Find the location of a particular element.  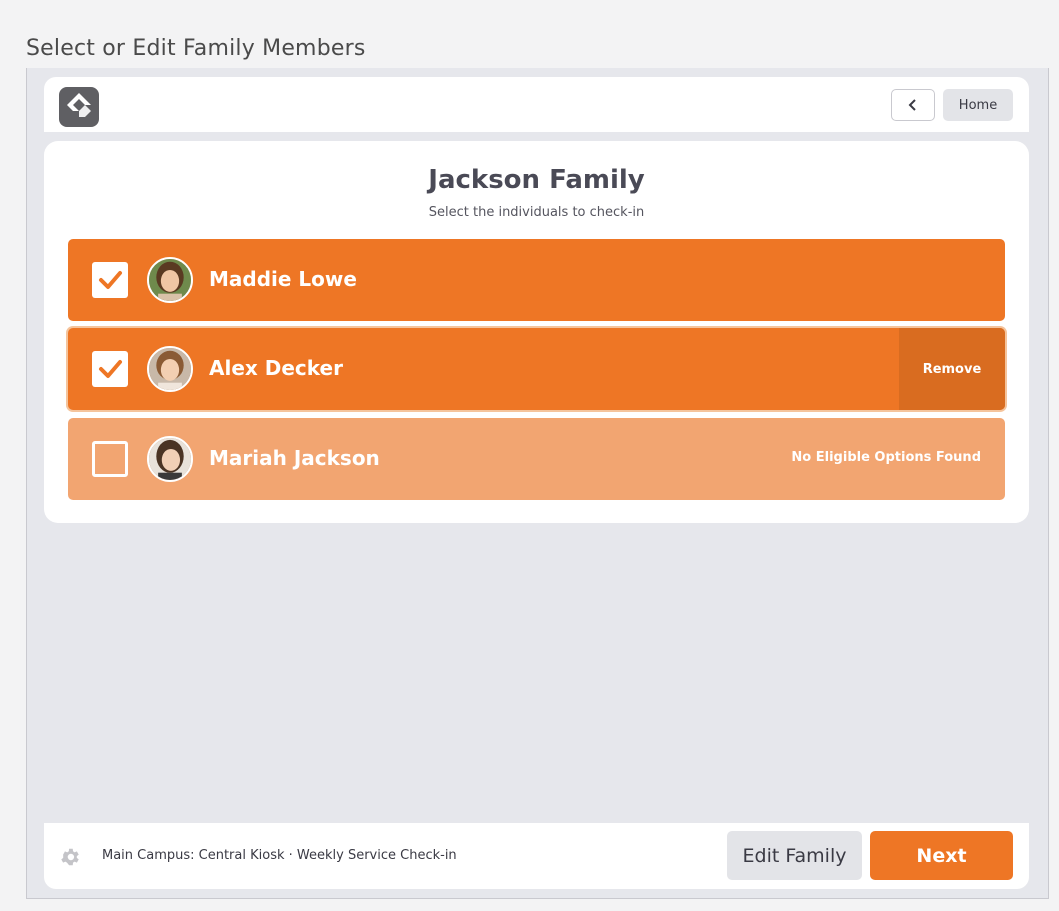

gear-icon is located at coordinates (70, 857).